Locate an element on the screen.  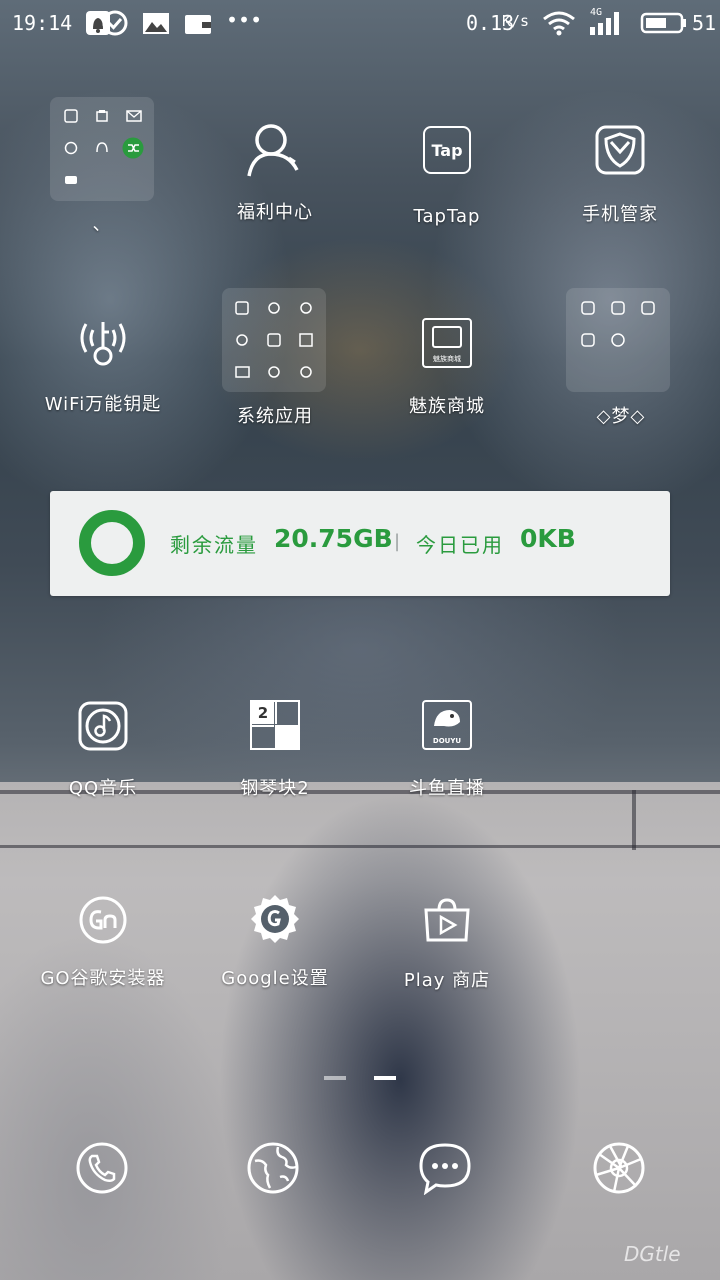
shield-icon is located at coordinates (620, 150).